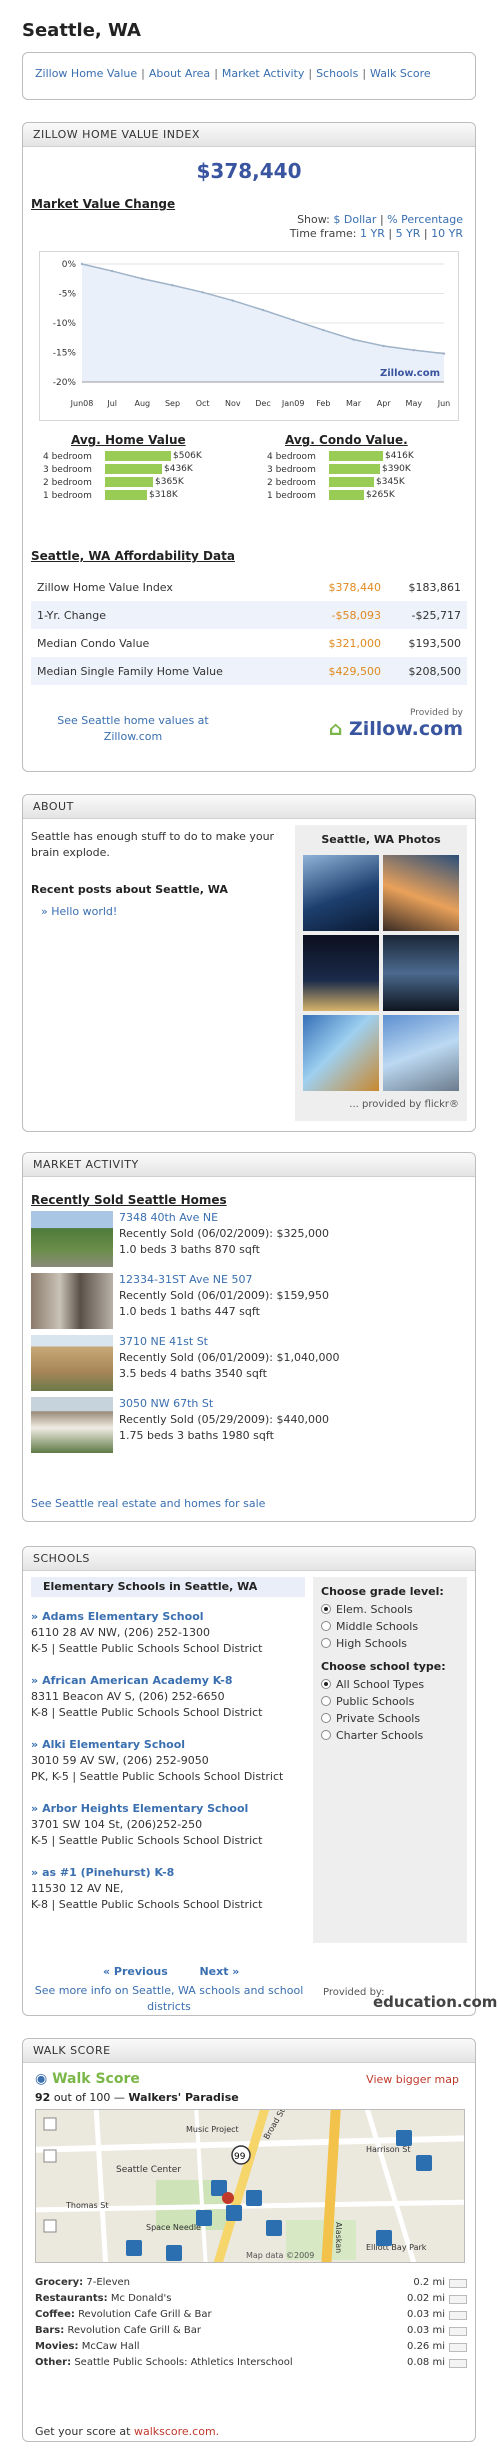 The width and height of the screenshot is (498, 2458). I want to click on zillow-logo: ⌂ Zillow.com, so click(396, 729).